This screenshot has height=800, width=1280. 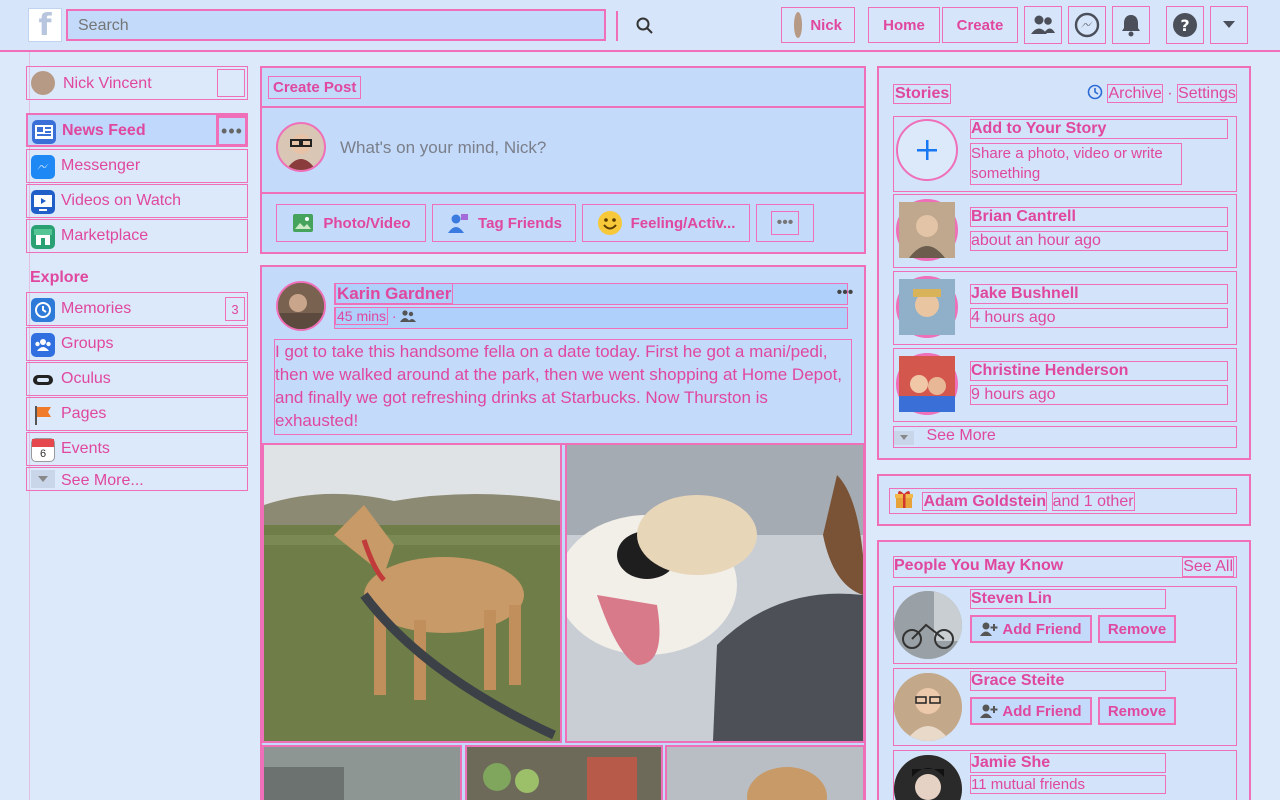 I want to click on add-story-button, so click(x=927, y=150).